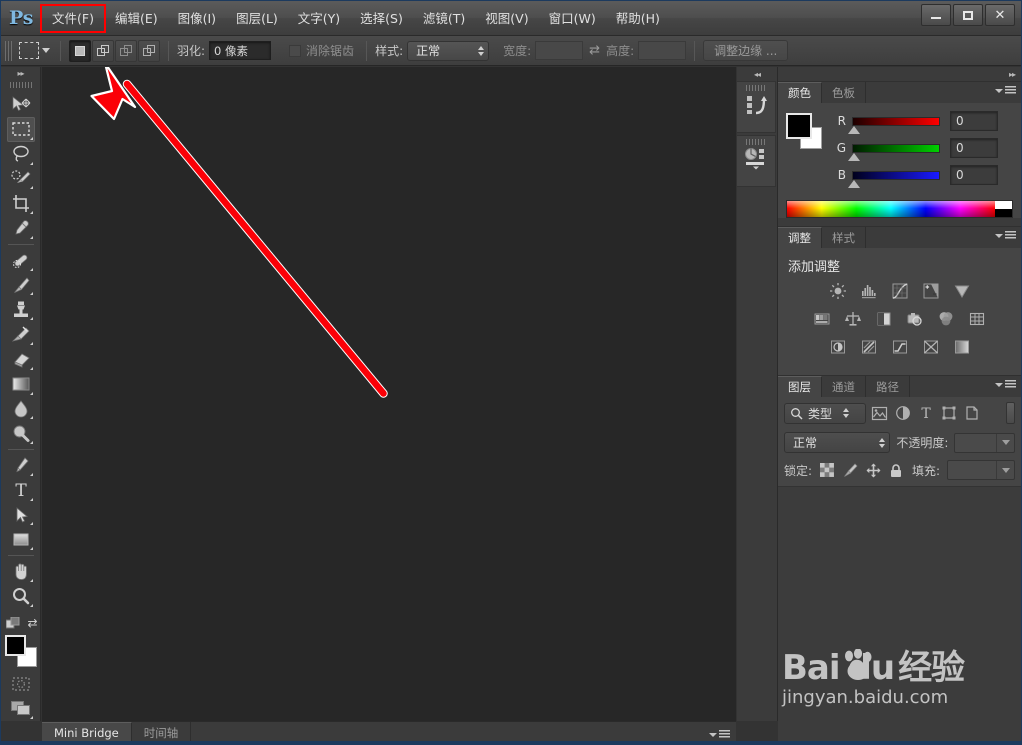  What do you see at coordinates (21, 154) in the screenshot?
I see `lasso-tool` at bounding box center [21, 154].